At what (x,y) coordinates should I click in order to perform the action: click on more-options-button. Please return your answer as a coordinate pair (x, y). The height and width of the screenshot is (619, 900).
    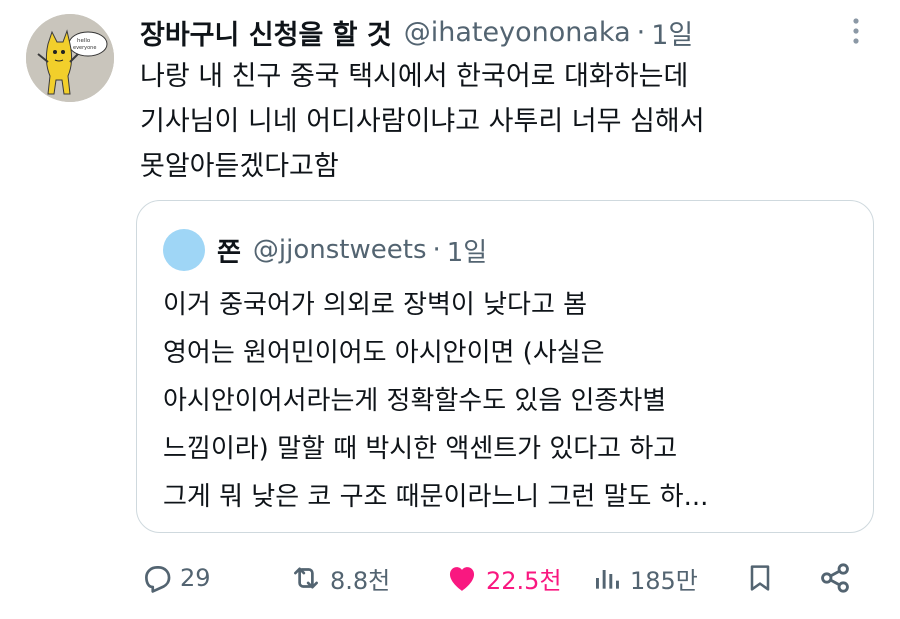
    Looking at the image, I should click on (856, 31).